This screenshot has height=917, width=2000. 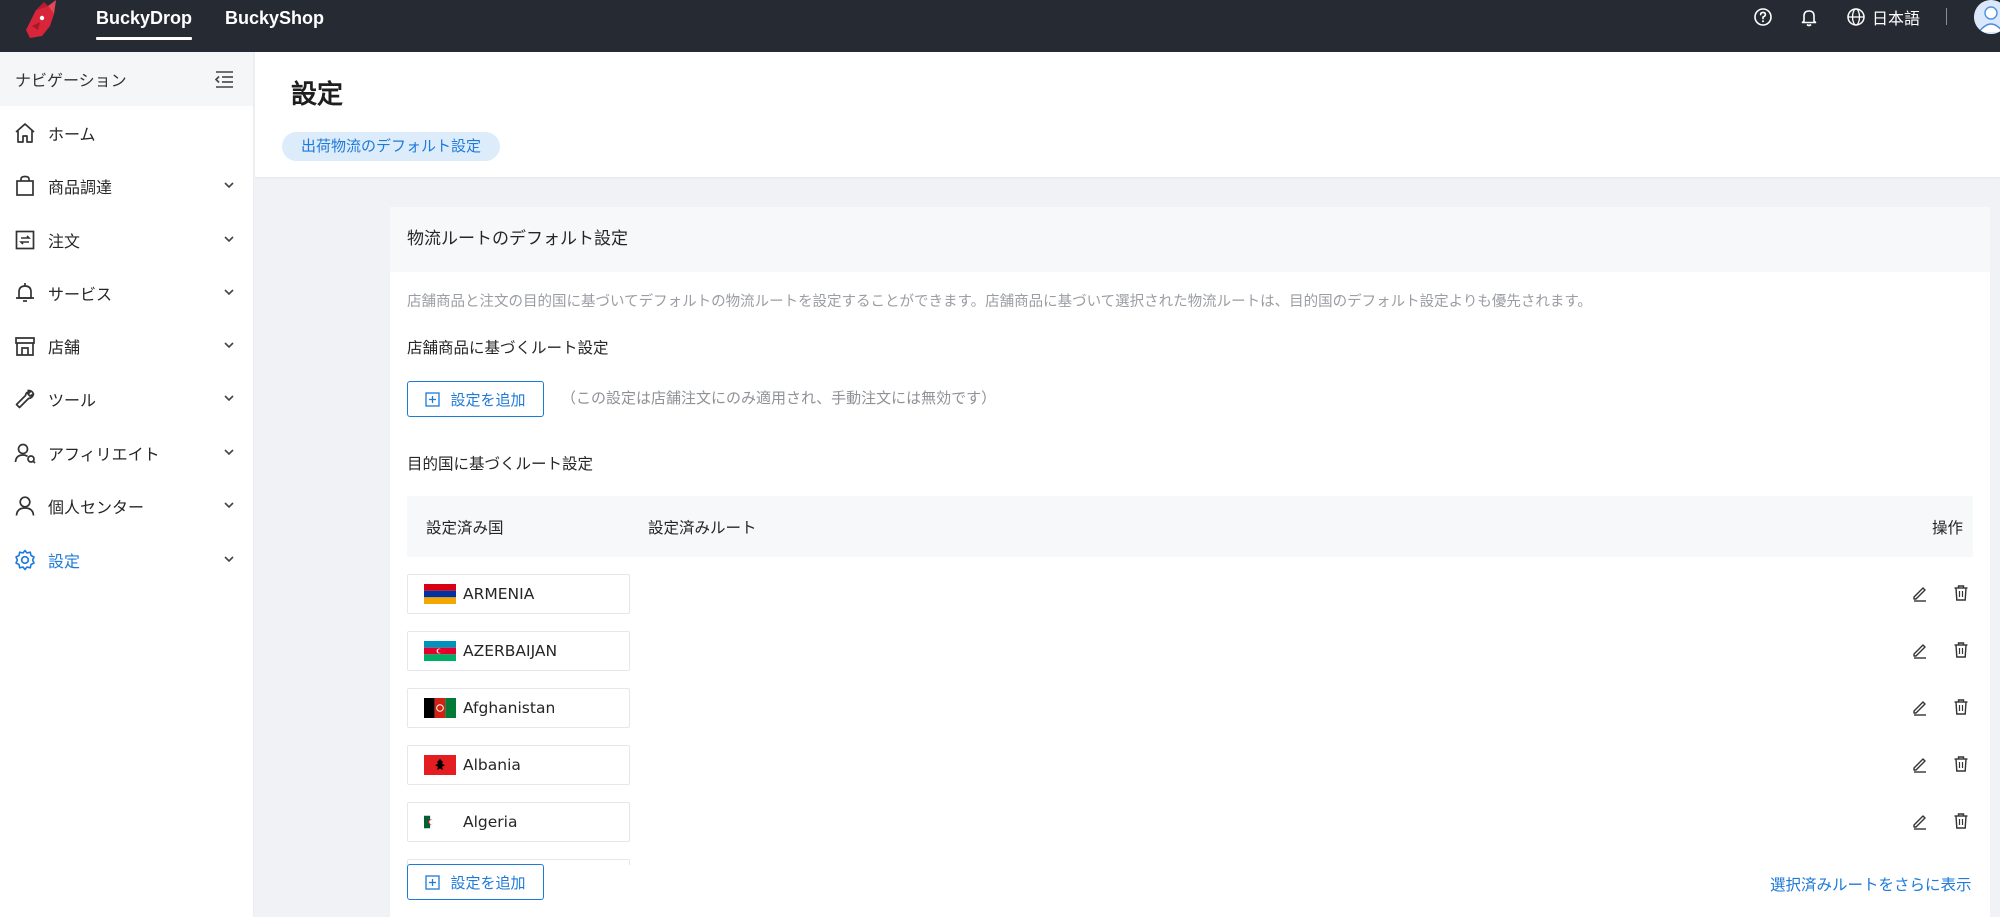 What do you see at coordinates (1987, 17) in the screenshot?
I see `avatar` at bounding box center [1987, 17].